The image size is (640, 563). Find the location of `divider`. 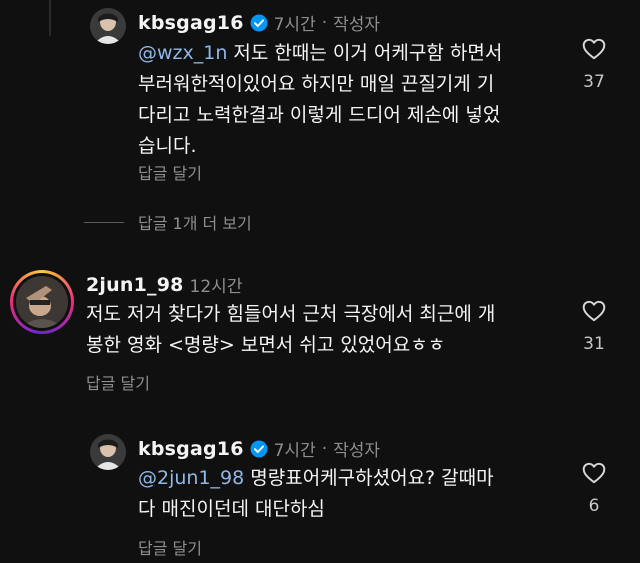

divider is located at coordinates (104, 222).